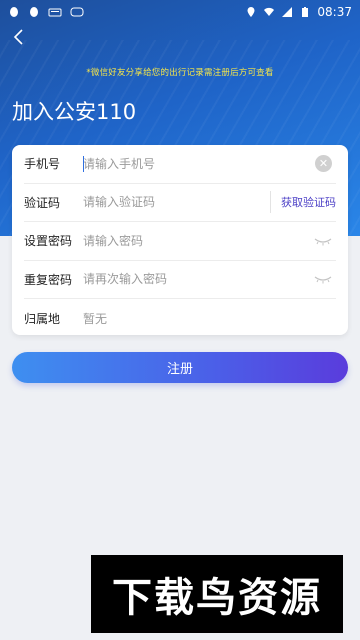  I want to click on repeat-password-input, so click(197, 279).